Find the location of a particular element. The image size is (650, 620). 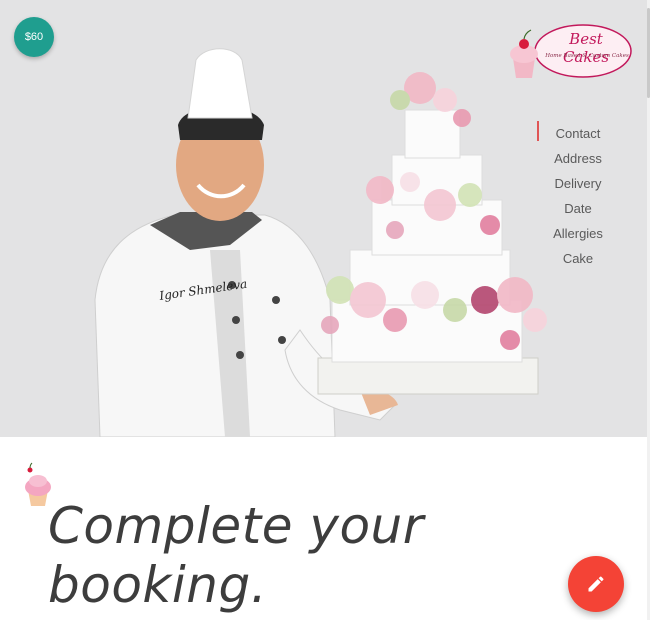

price-badge: $60 is located at coordinates (34, 37).